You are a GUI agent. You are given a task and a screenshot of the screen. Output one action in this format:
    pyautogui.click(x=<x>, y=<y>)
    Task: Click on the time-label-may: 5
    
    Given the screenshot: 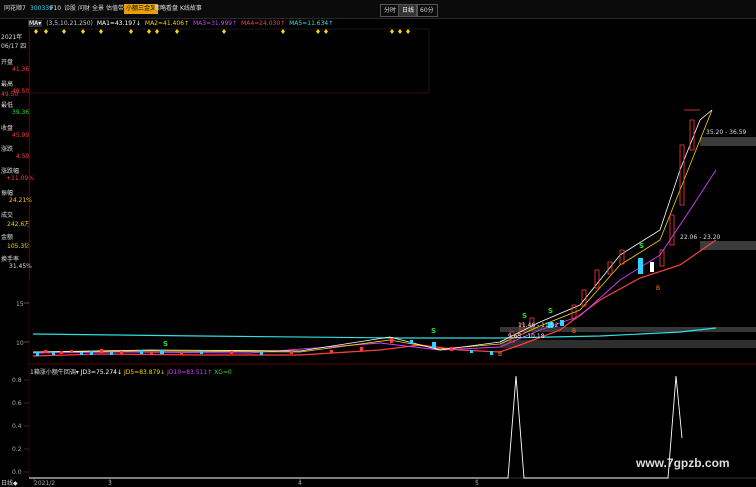 What is the action you would take?
    pyautogui.click(x=477, y=483)
    